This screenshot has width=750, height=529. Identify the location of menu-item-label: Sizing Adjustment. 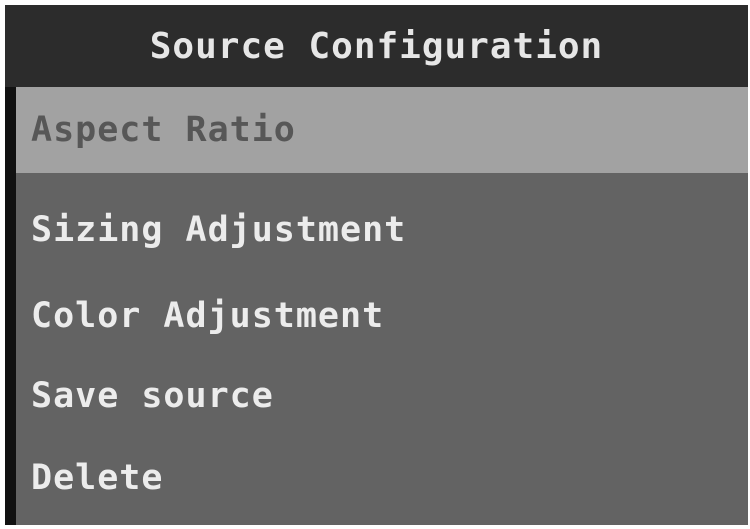
(219, 230).